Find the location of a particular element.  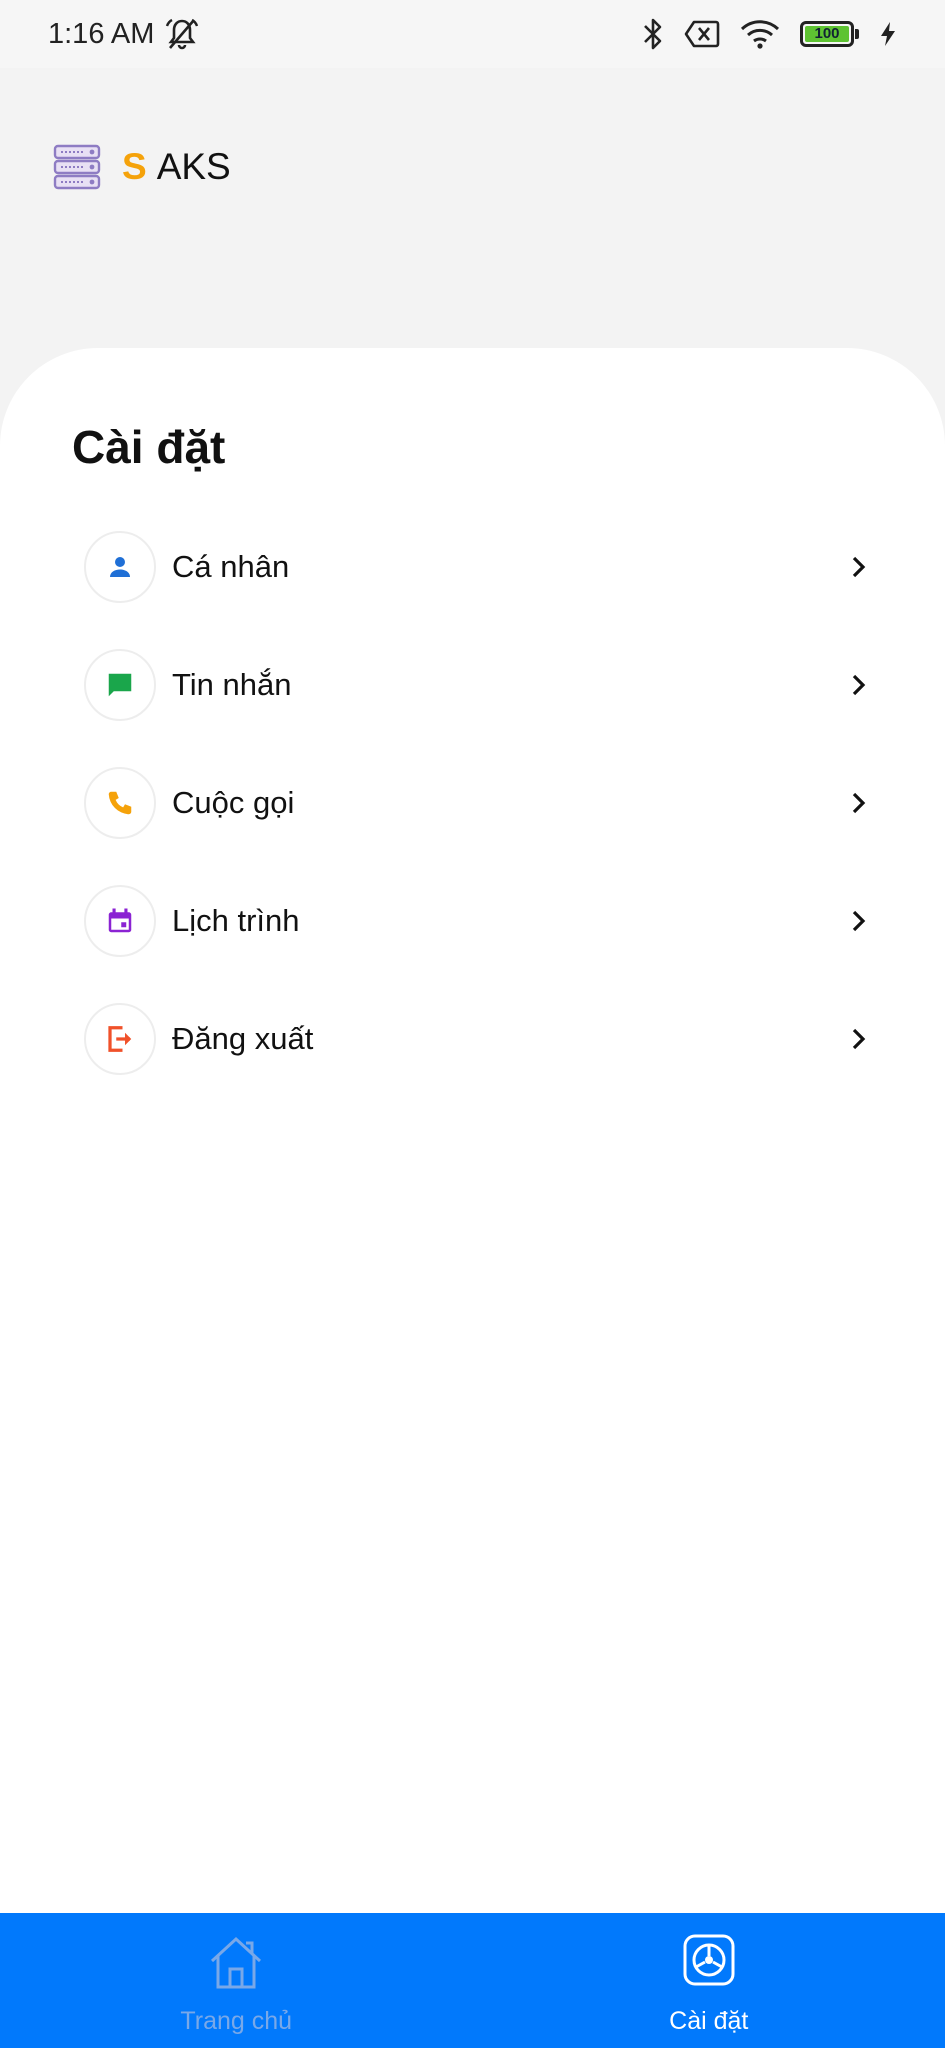

menu-item-label: Cá nhân is located at coordinates (231, 566).